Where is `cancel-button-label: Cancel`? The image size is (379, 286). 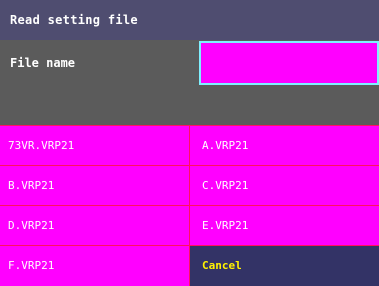
cancel-button-label: Cancel is located at coordinates (222, 265).